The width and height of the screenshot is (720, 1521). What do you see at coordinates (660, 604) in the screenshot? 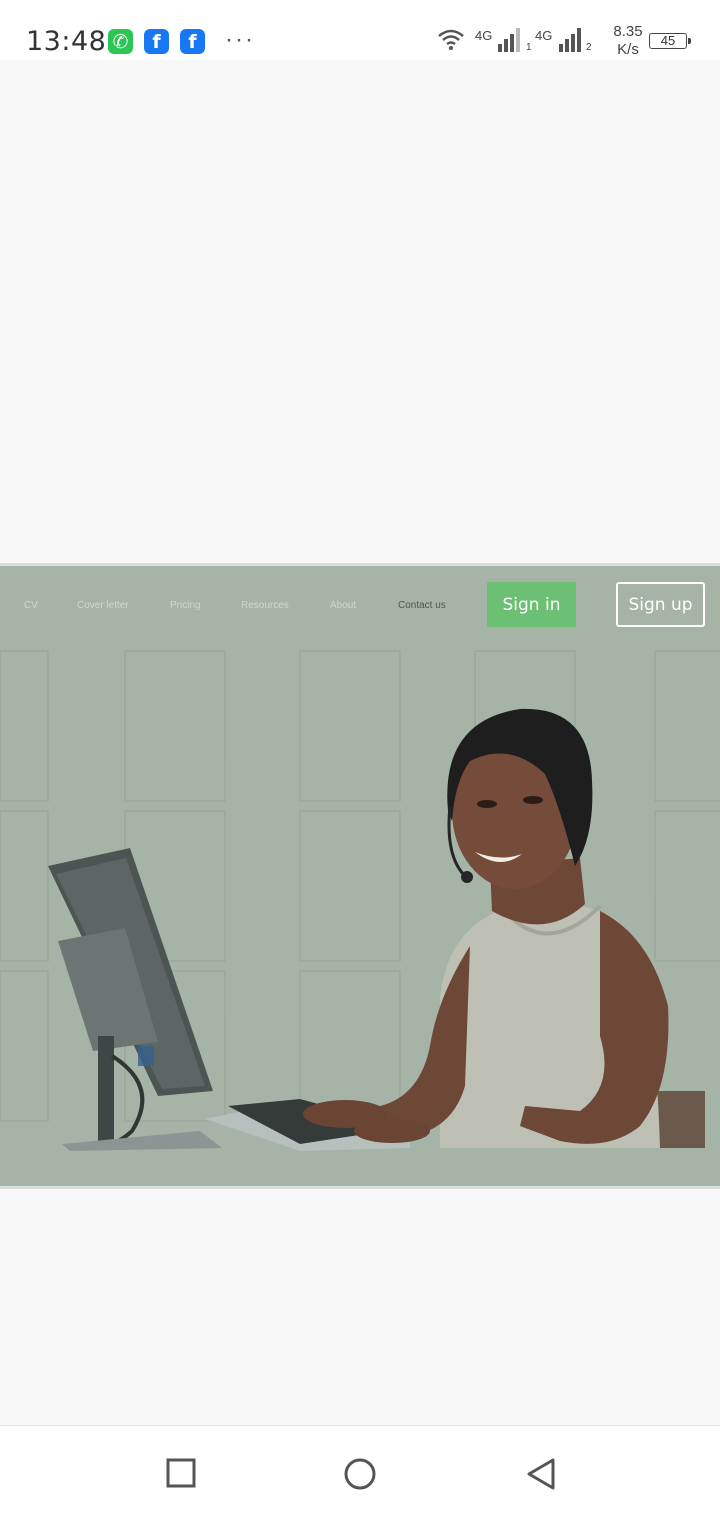
I see `sign-up-button: Sign up` at bounding box center [660, 604].